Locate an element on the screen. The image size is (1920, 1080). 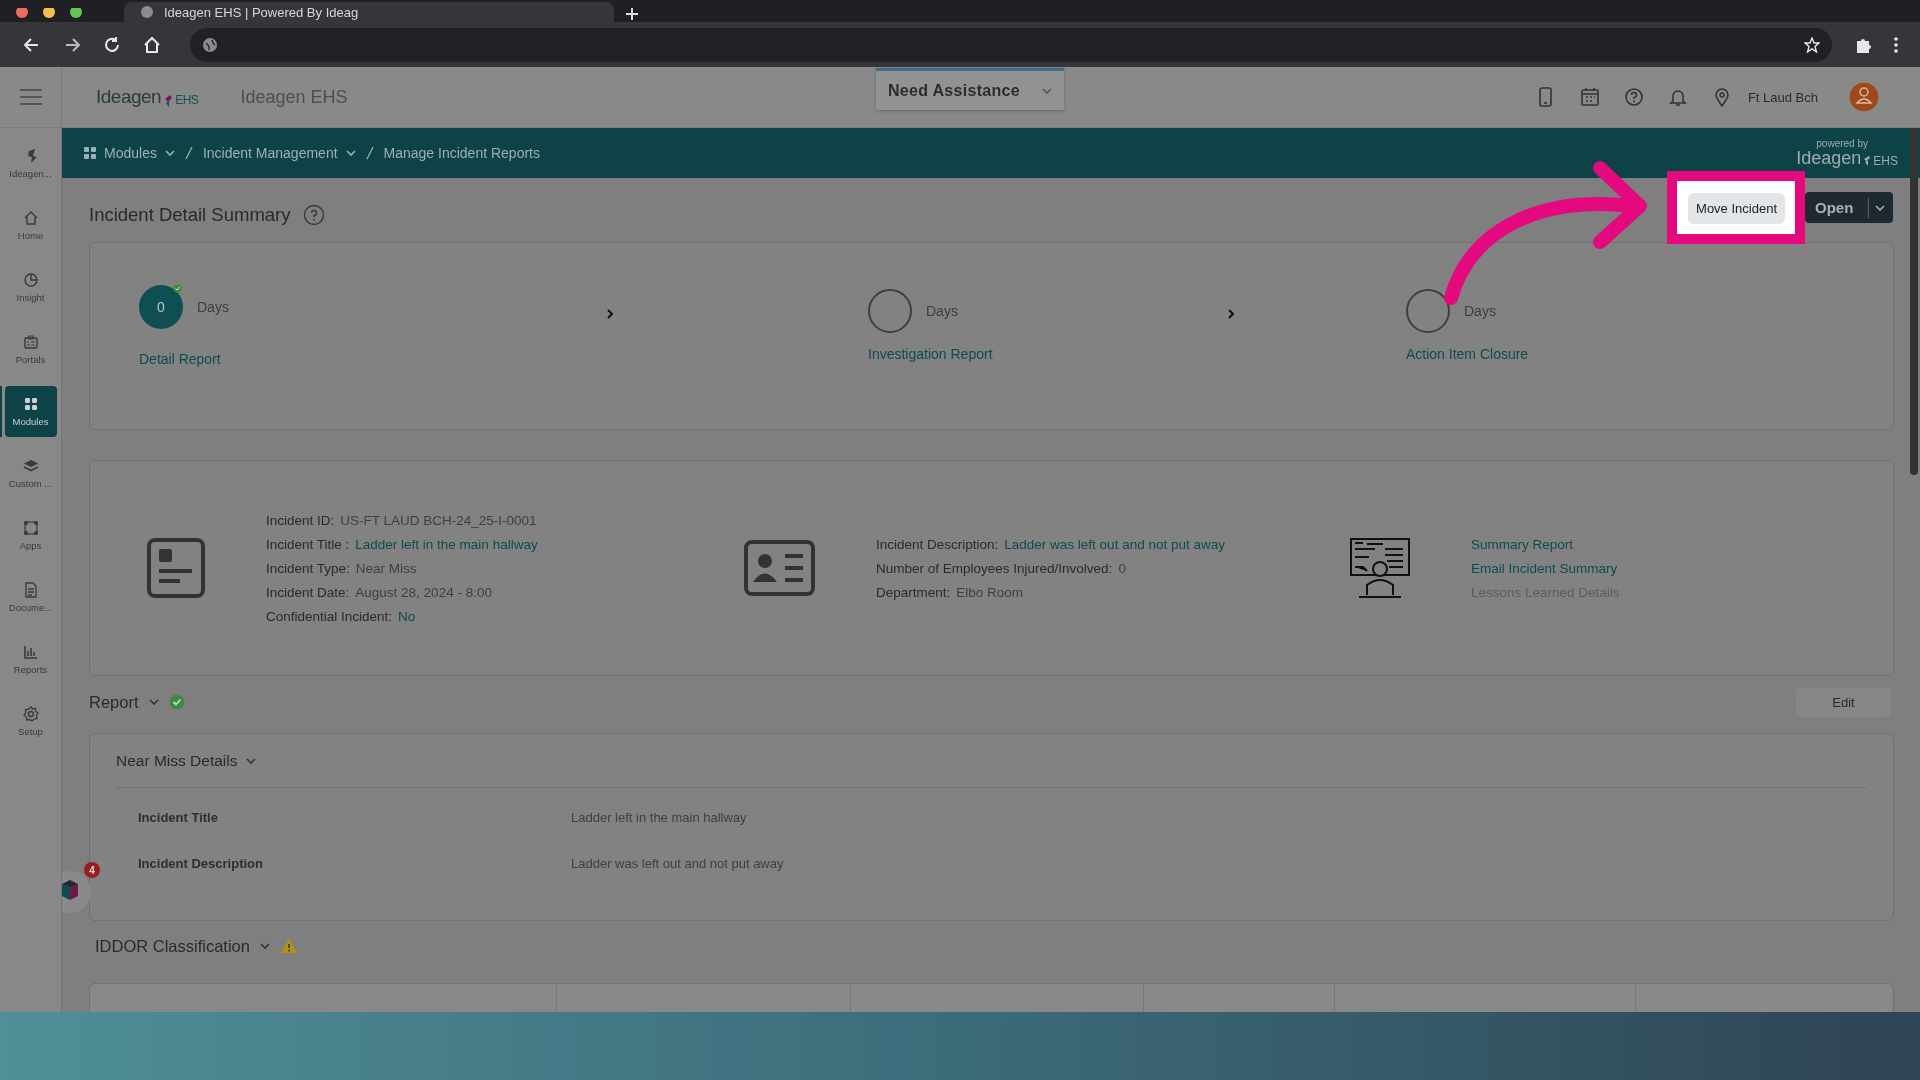
detail-field: Incident Title : Ladder left in the main hallway is located at coordinates (504, 544).